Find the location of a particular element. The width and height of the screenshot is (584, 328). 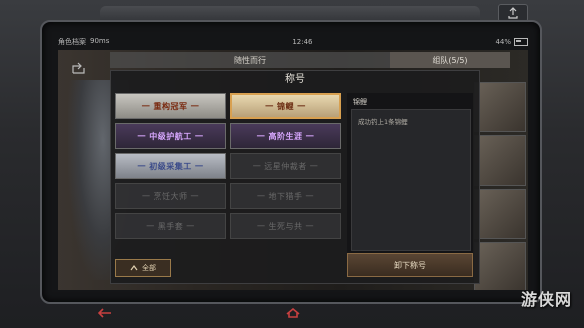

title-item-locked: 一 生死与共 一 is located at coordinates (285, 226).